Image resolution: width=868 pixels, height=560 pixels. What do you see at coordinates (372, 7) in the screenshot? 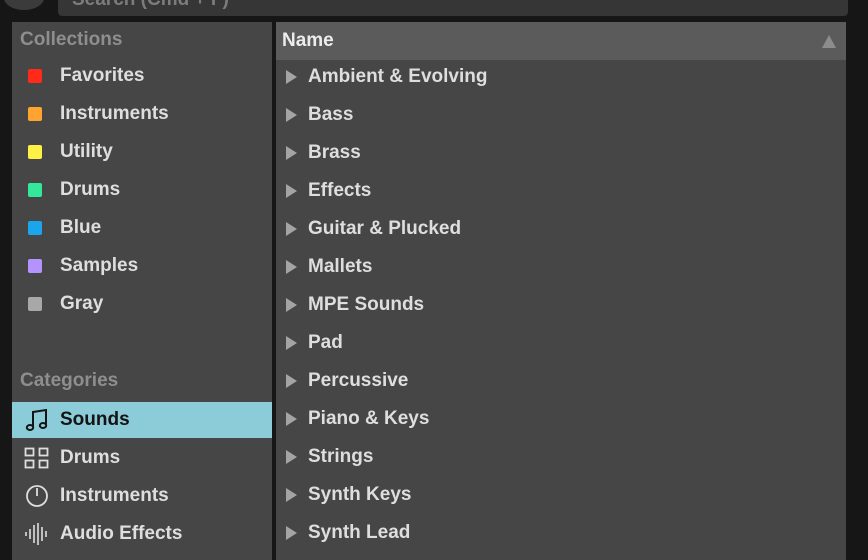
I see `search-input` at bounding box center [372, 7].